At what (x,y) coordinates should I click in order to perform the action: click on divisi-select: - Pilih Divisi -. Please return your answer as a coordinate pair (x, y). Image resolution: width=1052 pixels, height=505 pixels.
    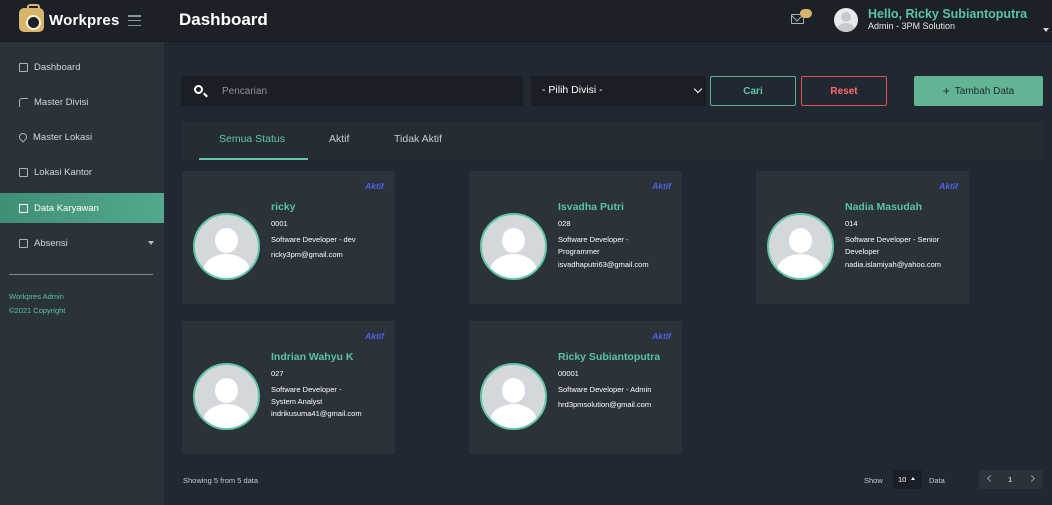
    Looking at the image, I should click on (618, 91).